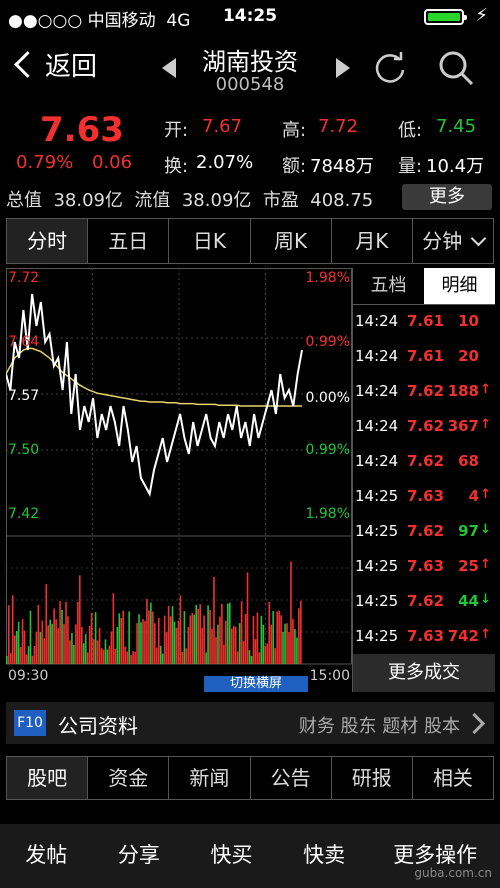 This screenshot has width=500, height=888. Describe the element at coordinates (463, 426) in the screenshot. I see `trade-volume: 367` at that location.